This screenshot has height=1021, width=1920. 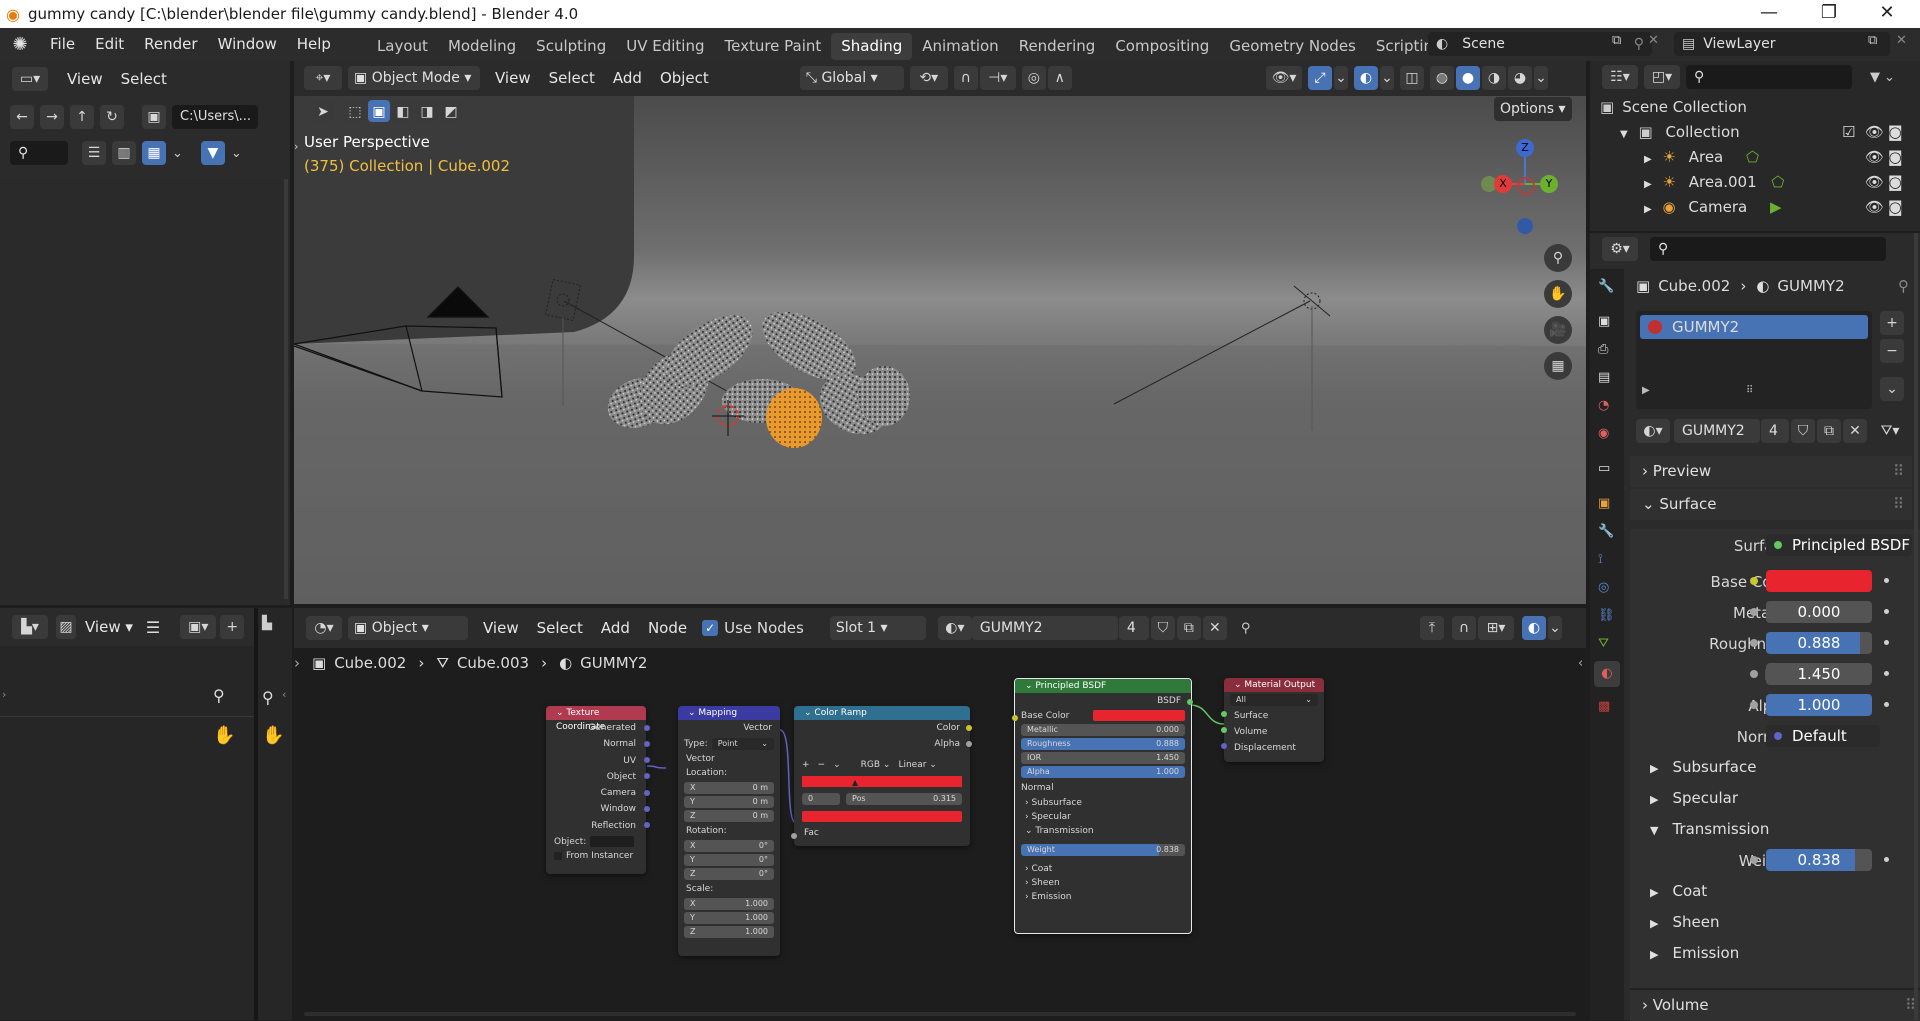 I want to click on tab-compositing: Compositing, so click(x=1162, y=46).